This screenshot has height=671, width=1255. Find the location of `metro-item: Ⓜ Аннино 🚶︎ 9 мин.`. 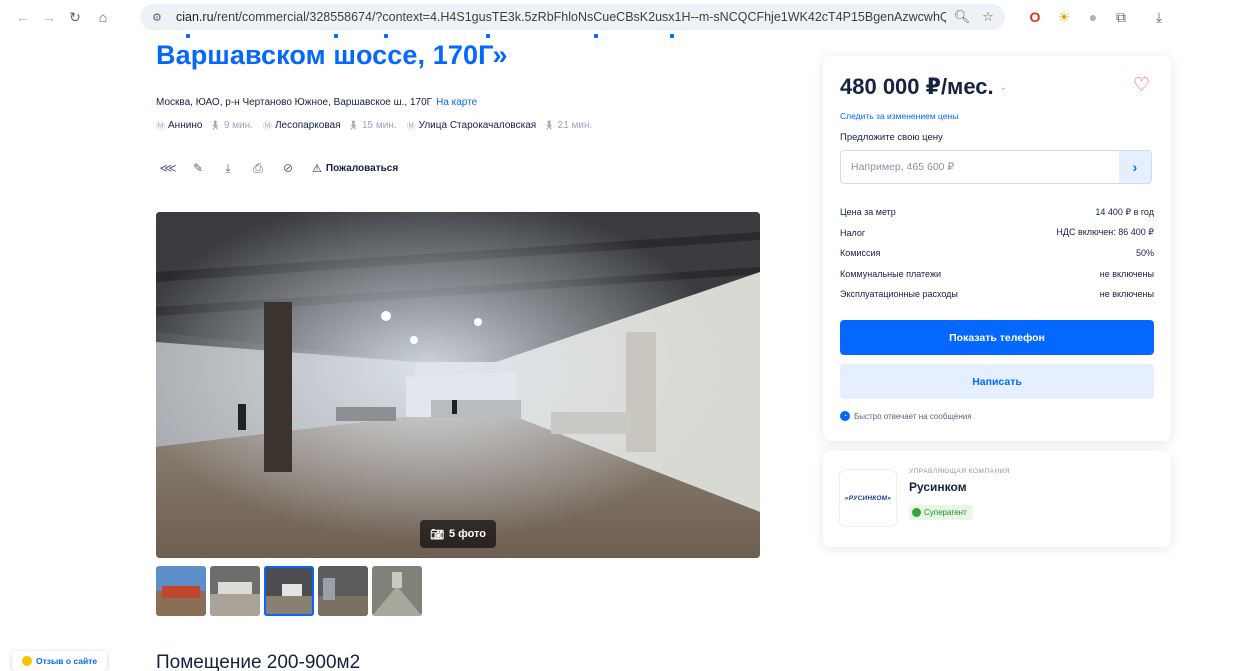

metro-item: Ⓜ Аннино 🚶︎ 9 мин. is located at coordinates (204, 125).